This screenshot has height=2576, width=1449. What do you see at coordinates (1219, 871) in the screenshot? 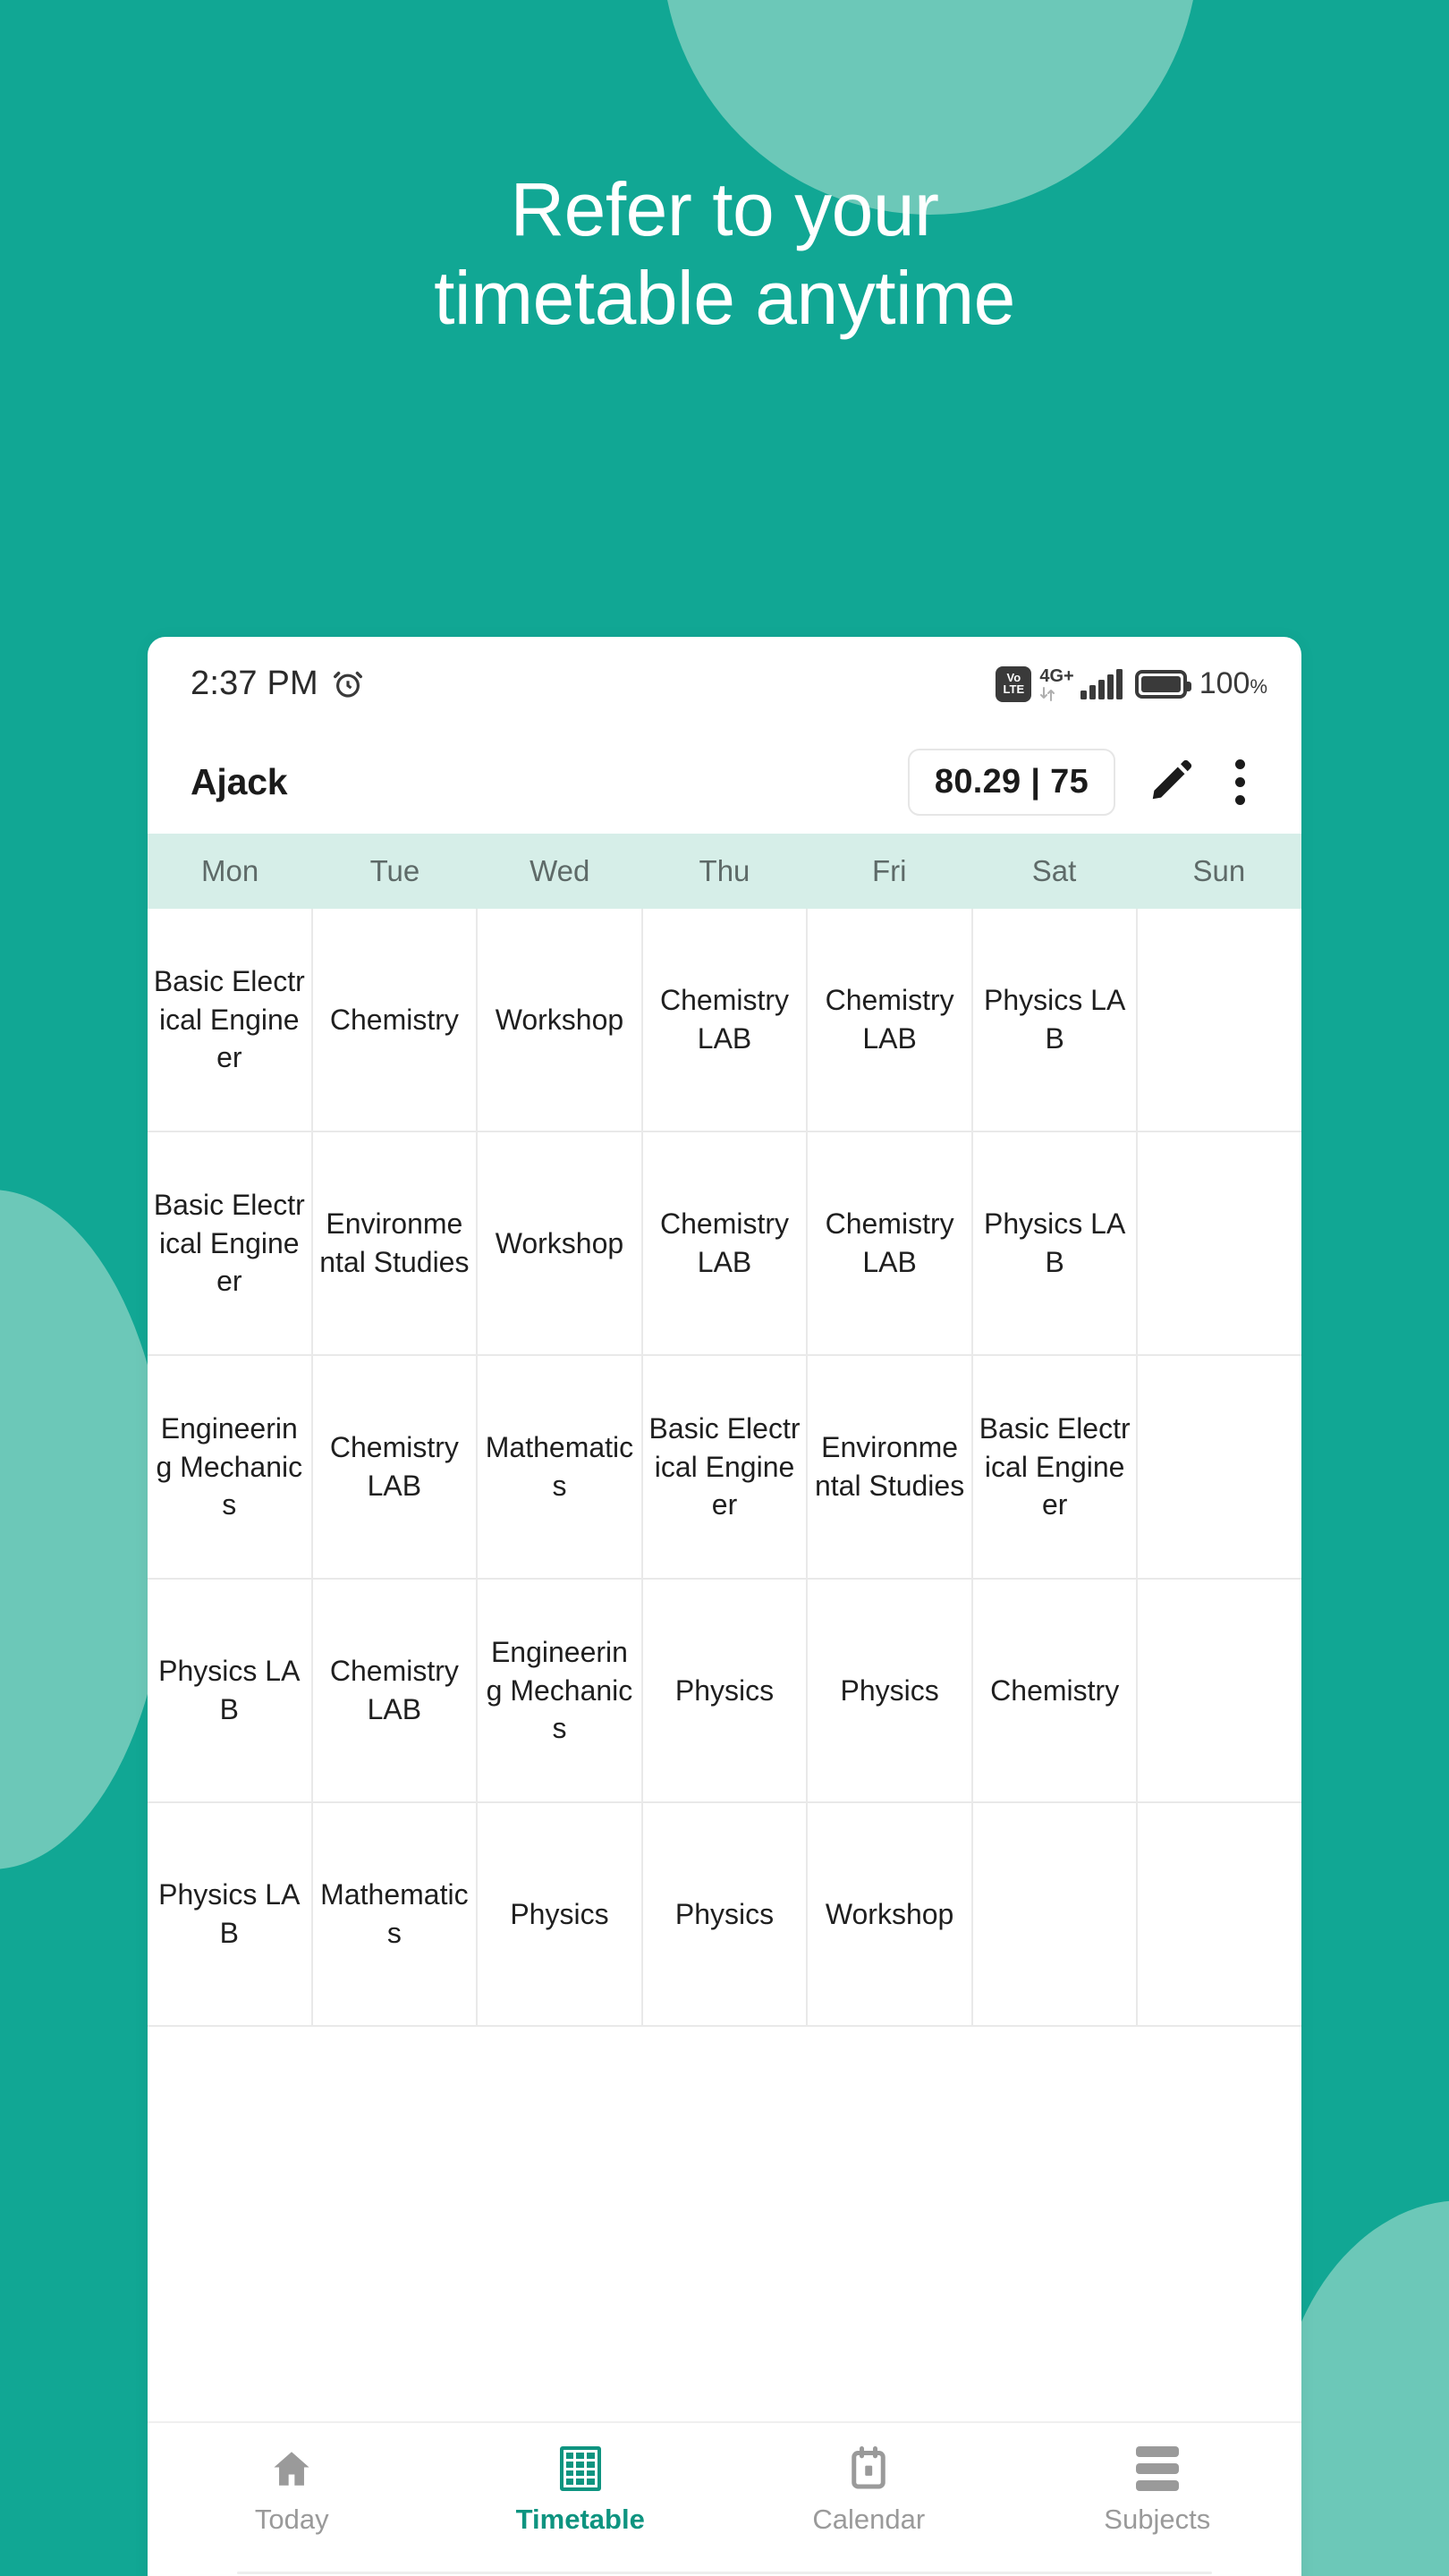
I see `day-header-sun: Sun` at bounding box center [1219, 871].